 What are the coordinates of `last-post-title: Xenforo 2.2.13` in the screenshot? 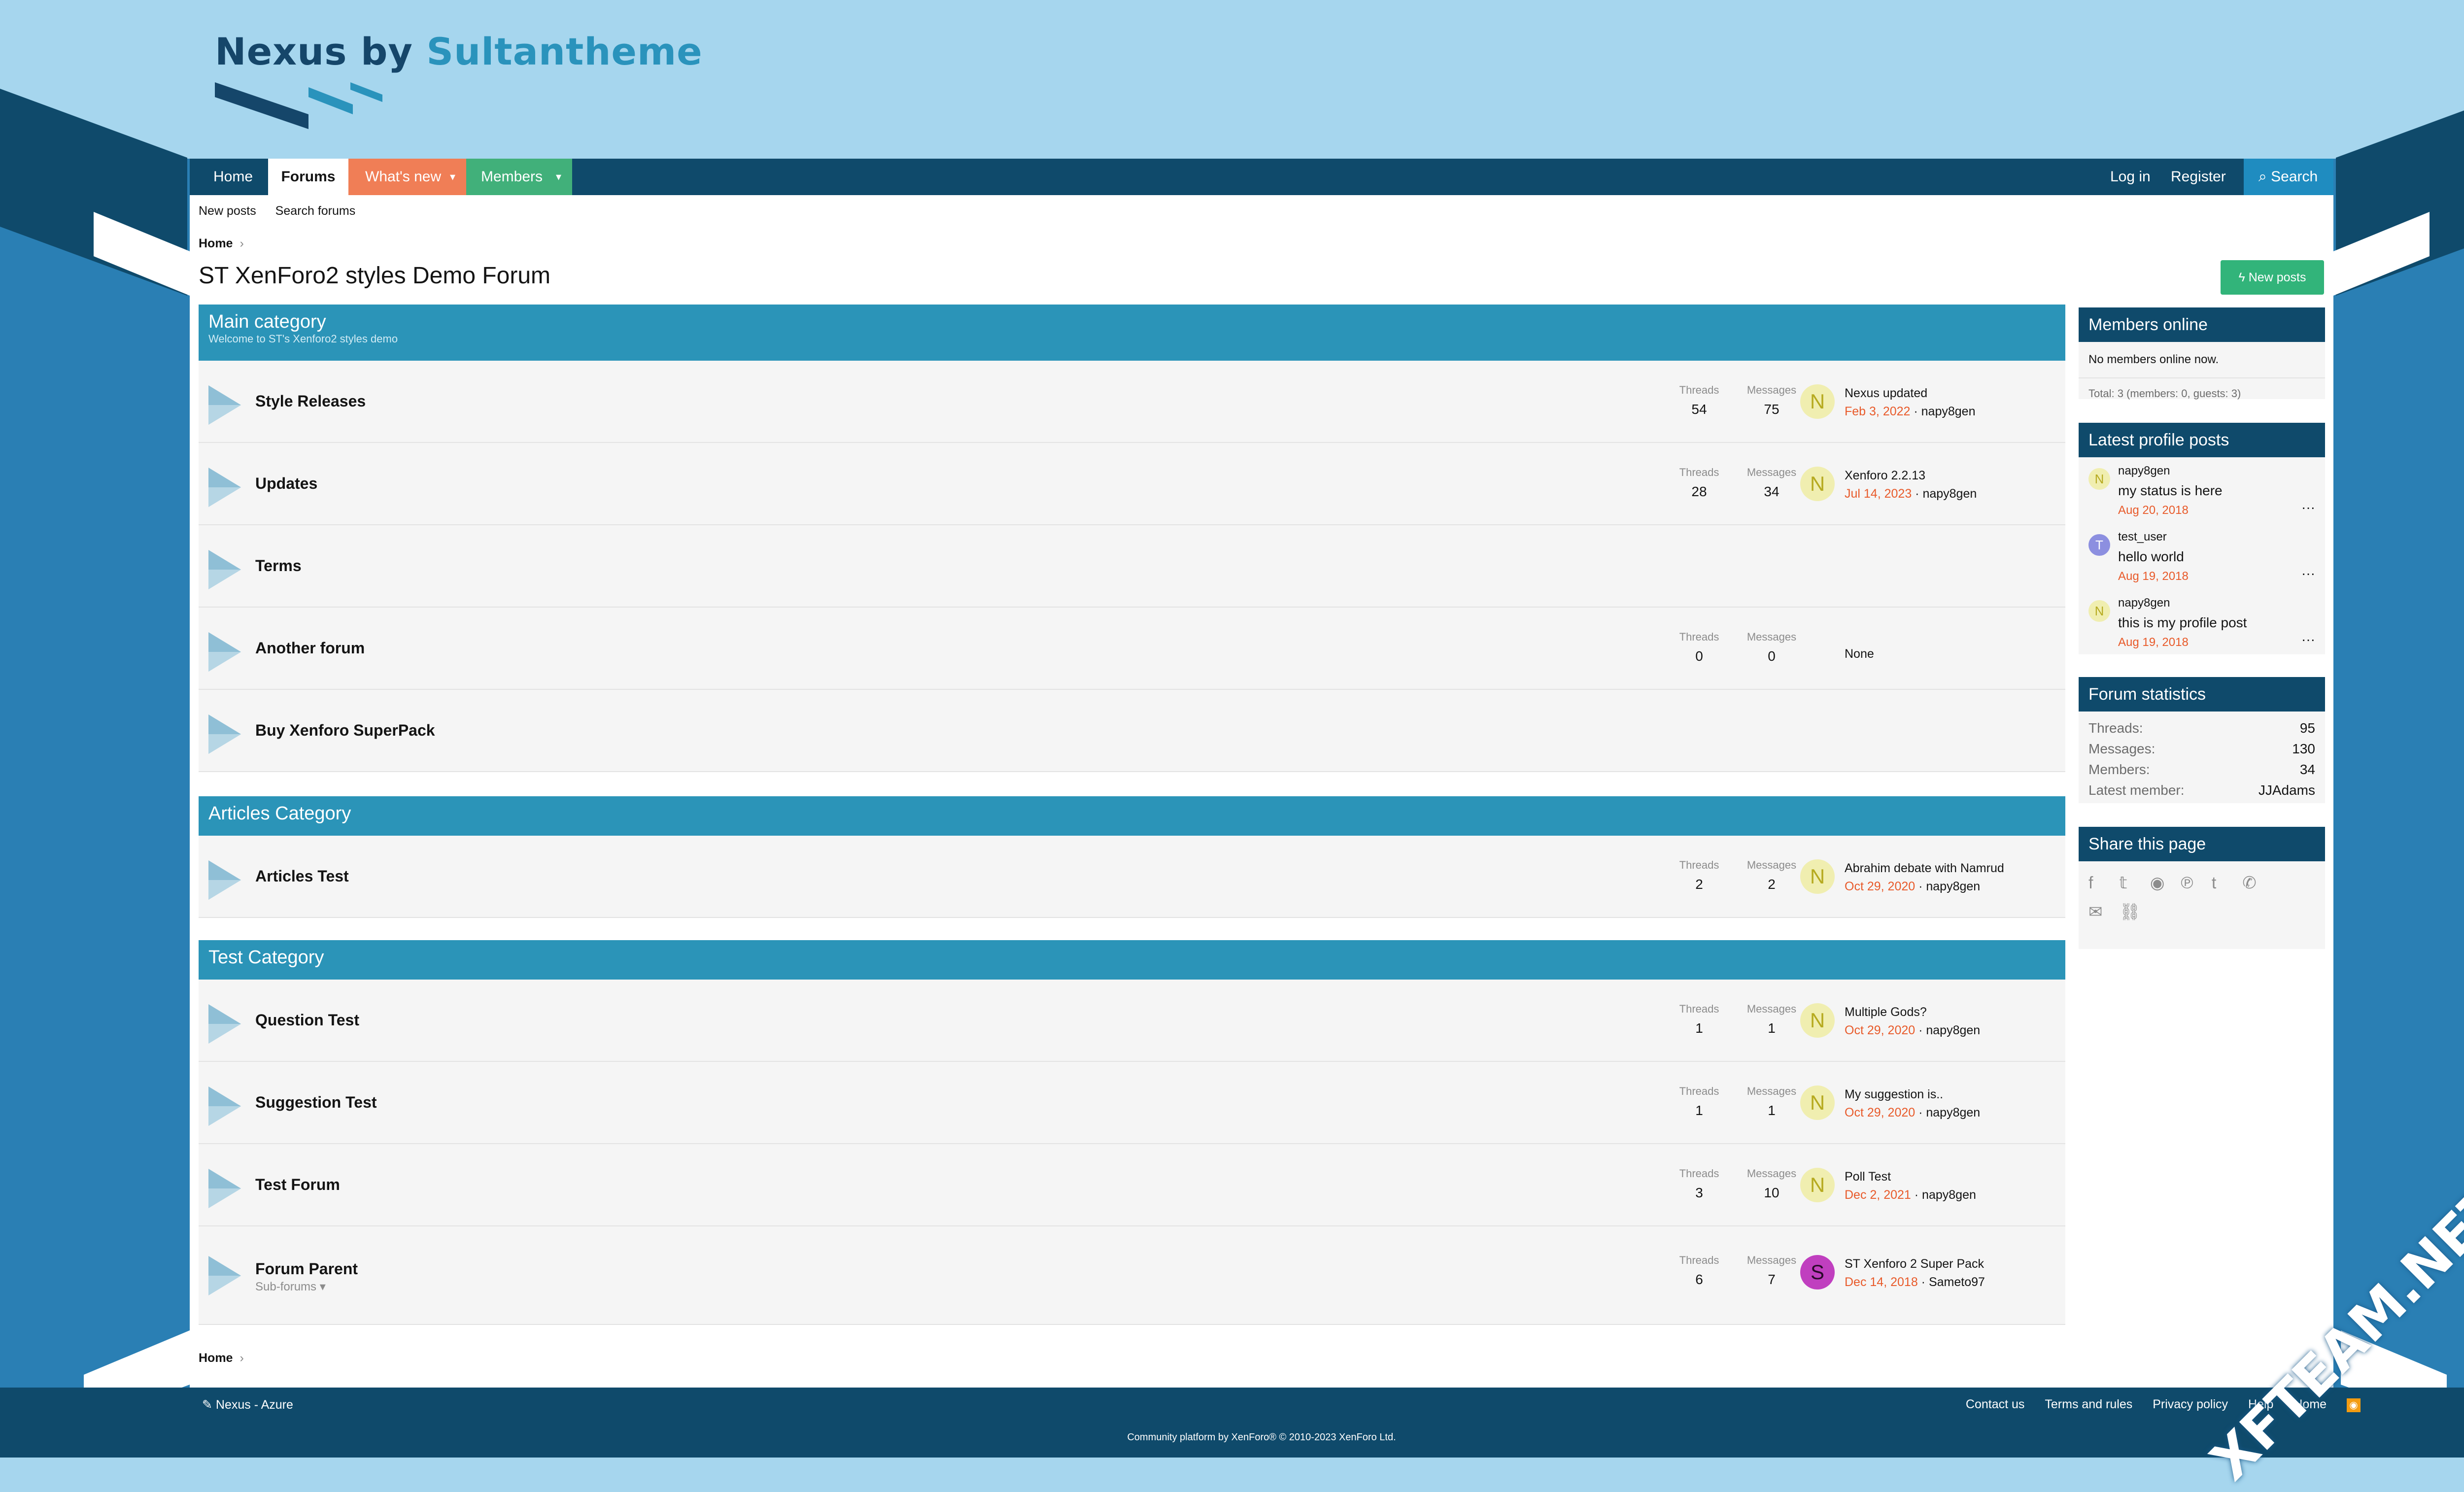 It's located at (1911, 476).